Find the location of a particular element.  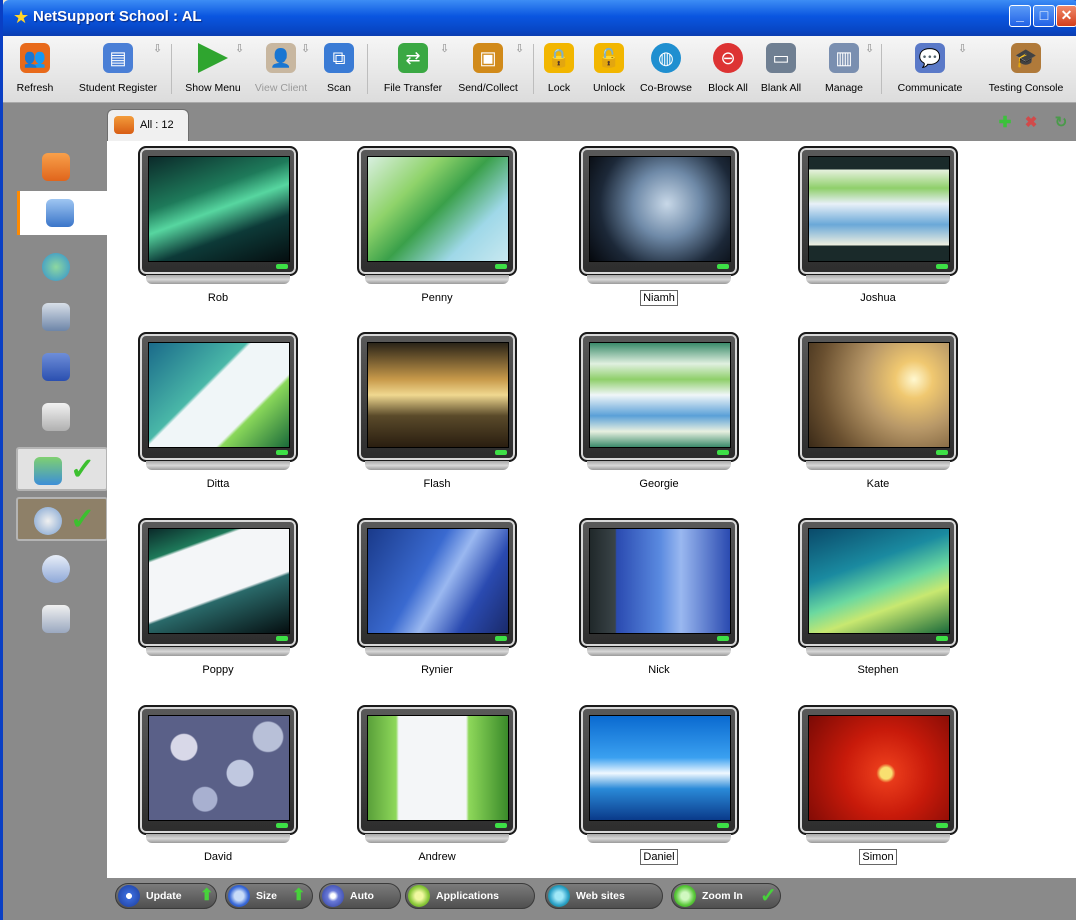

netsupport-star-icon: ★ is located at coordinates (21, 17).